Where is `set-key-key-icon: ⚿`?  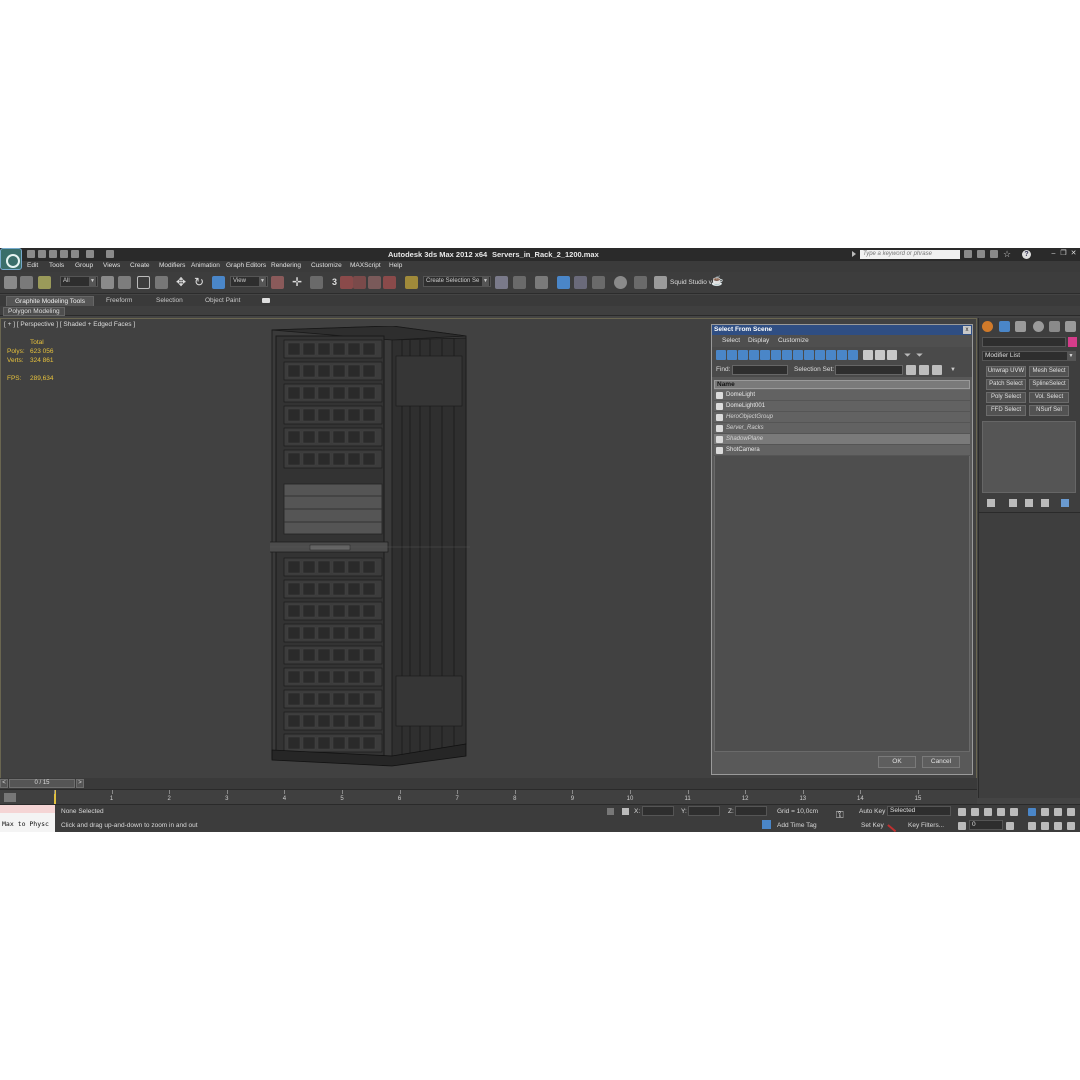 set-key-key-icon: ⚿ is located at coordinates (843, 816).